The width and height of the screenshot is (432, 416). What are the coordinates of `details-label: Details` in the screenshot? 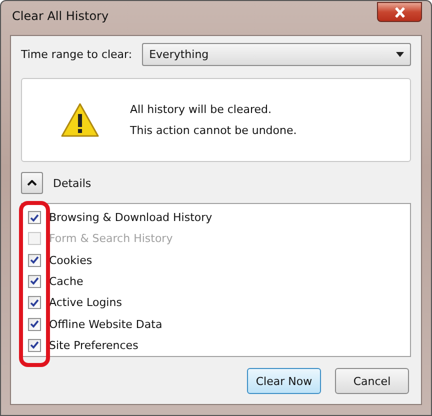 It's located at (72, 183).